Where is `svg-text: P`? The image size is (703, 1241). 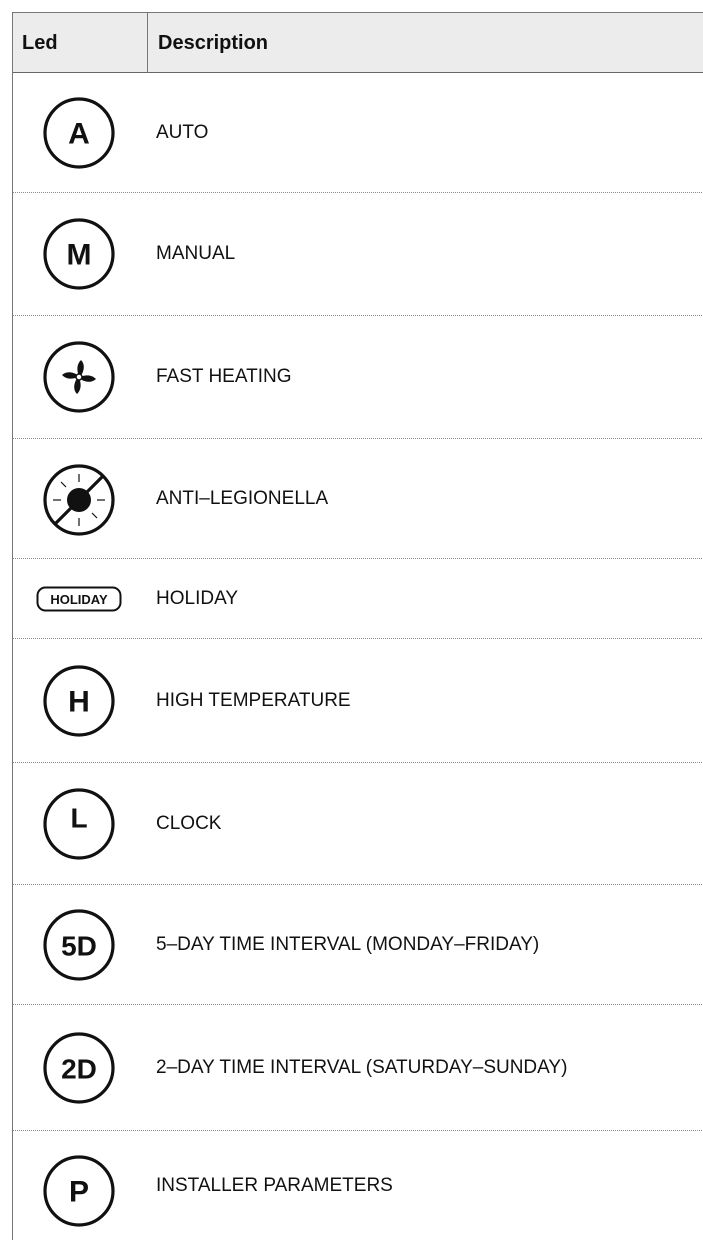 svg-text: P is located at coordinates (79, 1192).